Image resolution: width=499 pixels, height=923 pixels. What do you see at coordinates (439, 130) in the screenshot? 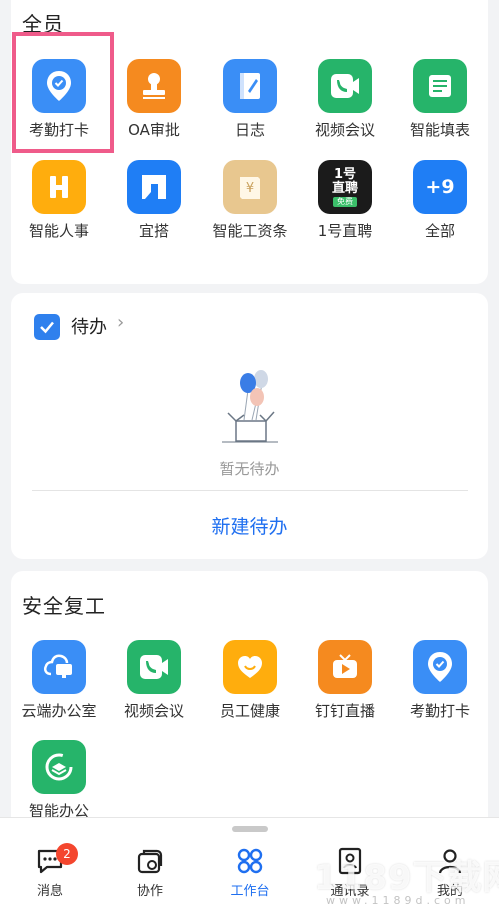
I see `app-label: 智能填表` at bounding box center [439, 130].